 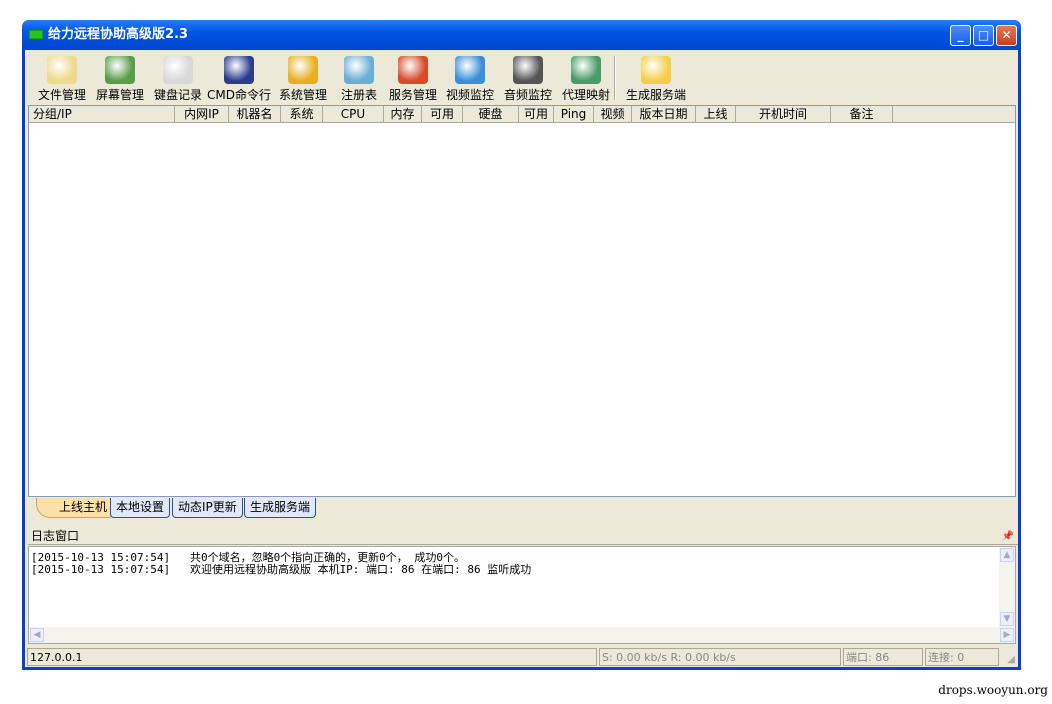 I want to click on scroll-down-icon: ▼, so click(x=1007, y=619).